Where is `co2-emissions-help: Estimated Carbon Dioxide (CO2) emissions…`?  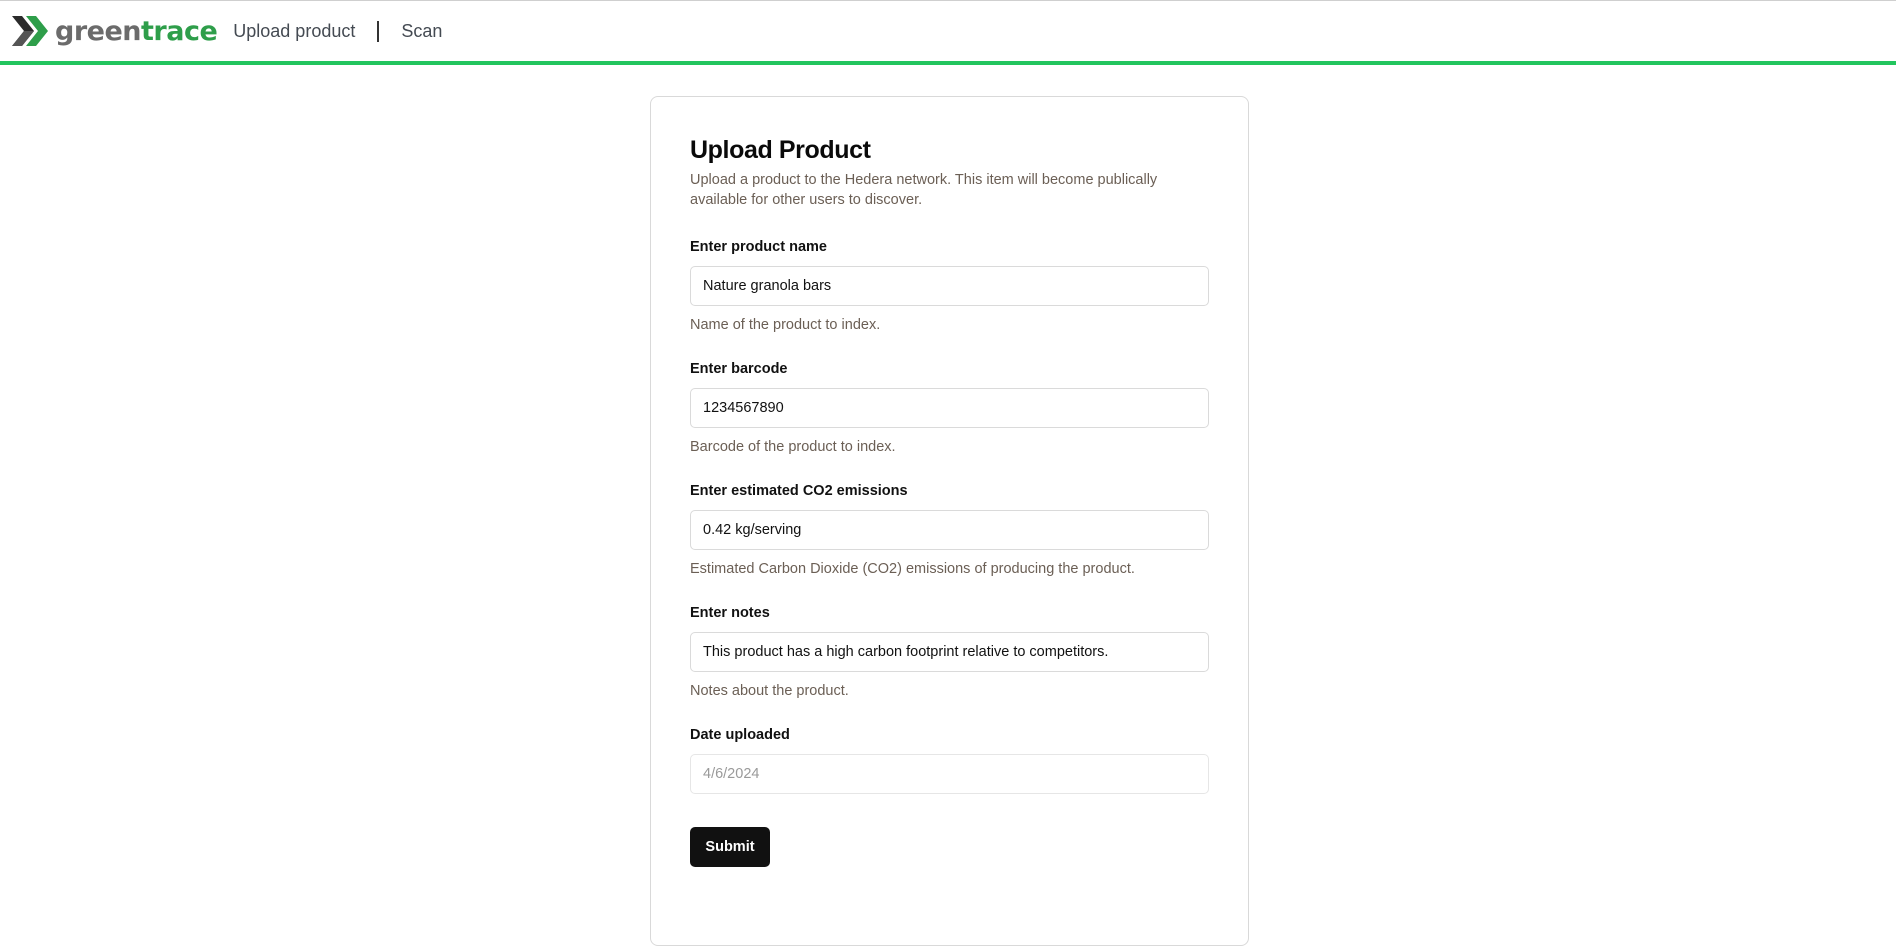
co2-emissions-help: Estimated Carbon Dioxide (CO2) emissions… is located at coordinates (912, 569).